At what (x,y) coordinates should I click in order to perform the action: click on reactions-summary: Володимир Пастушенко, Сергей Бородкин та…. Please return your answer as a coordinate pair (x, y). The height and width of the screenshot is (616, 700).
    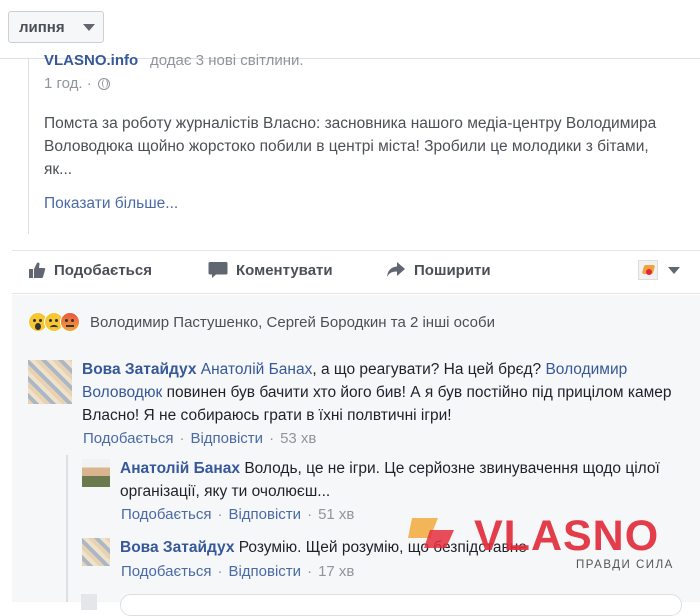
    Looking at the image, I should click on (261, 322).